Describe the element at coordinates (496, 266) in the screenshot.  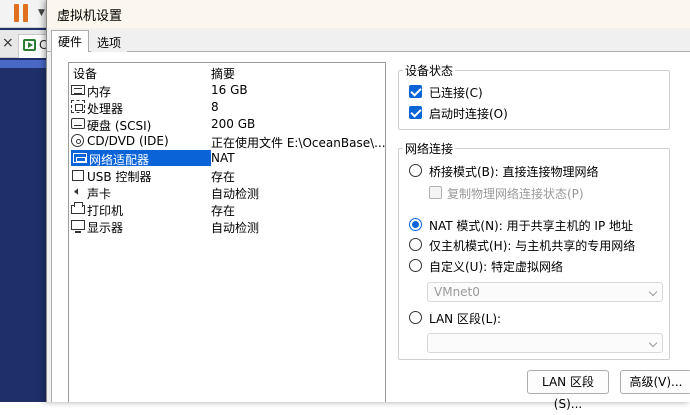
I see `custom-label: 自定义(U): 特定虚拟网络` at that location.